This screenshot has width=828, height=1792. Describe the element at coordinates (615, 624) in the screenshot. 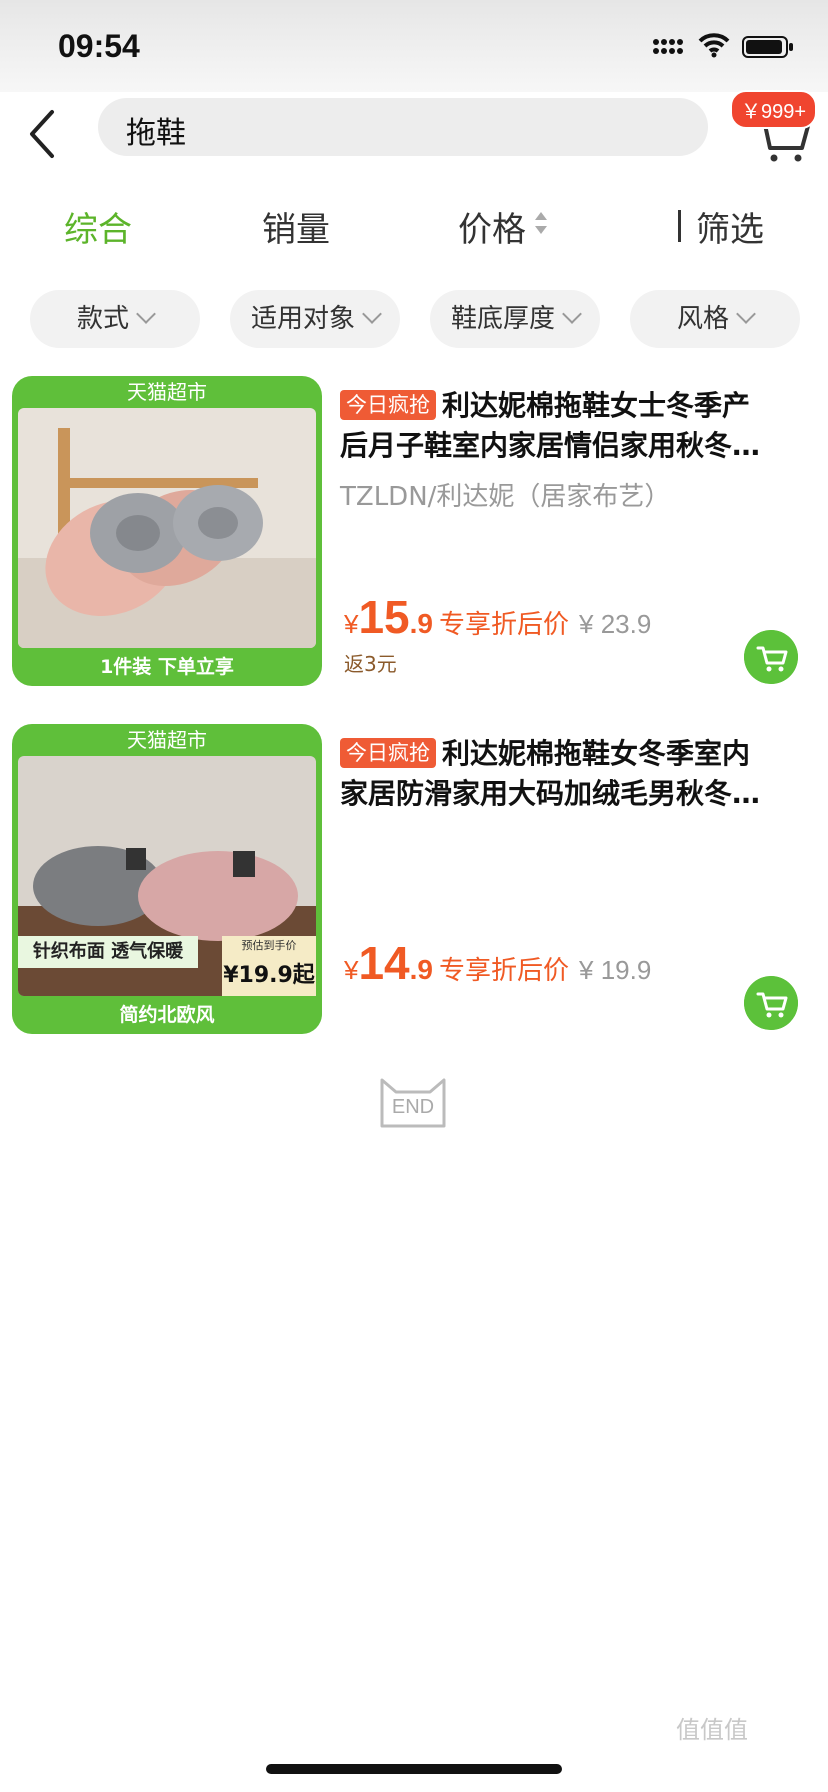

I see `original-price: ¥ 23.9` at that location.